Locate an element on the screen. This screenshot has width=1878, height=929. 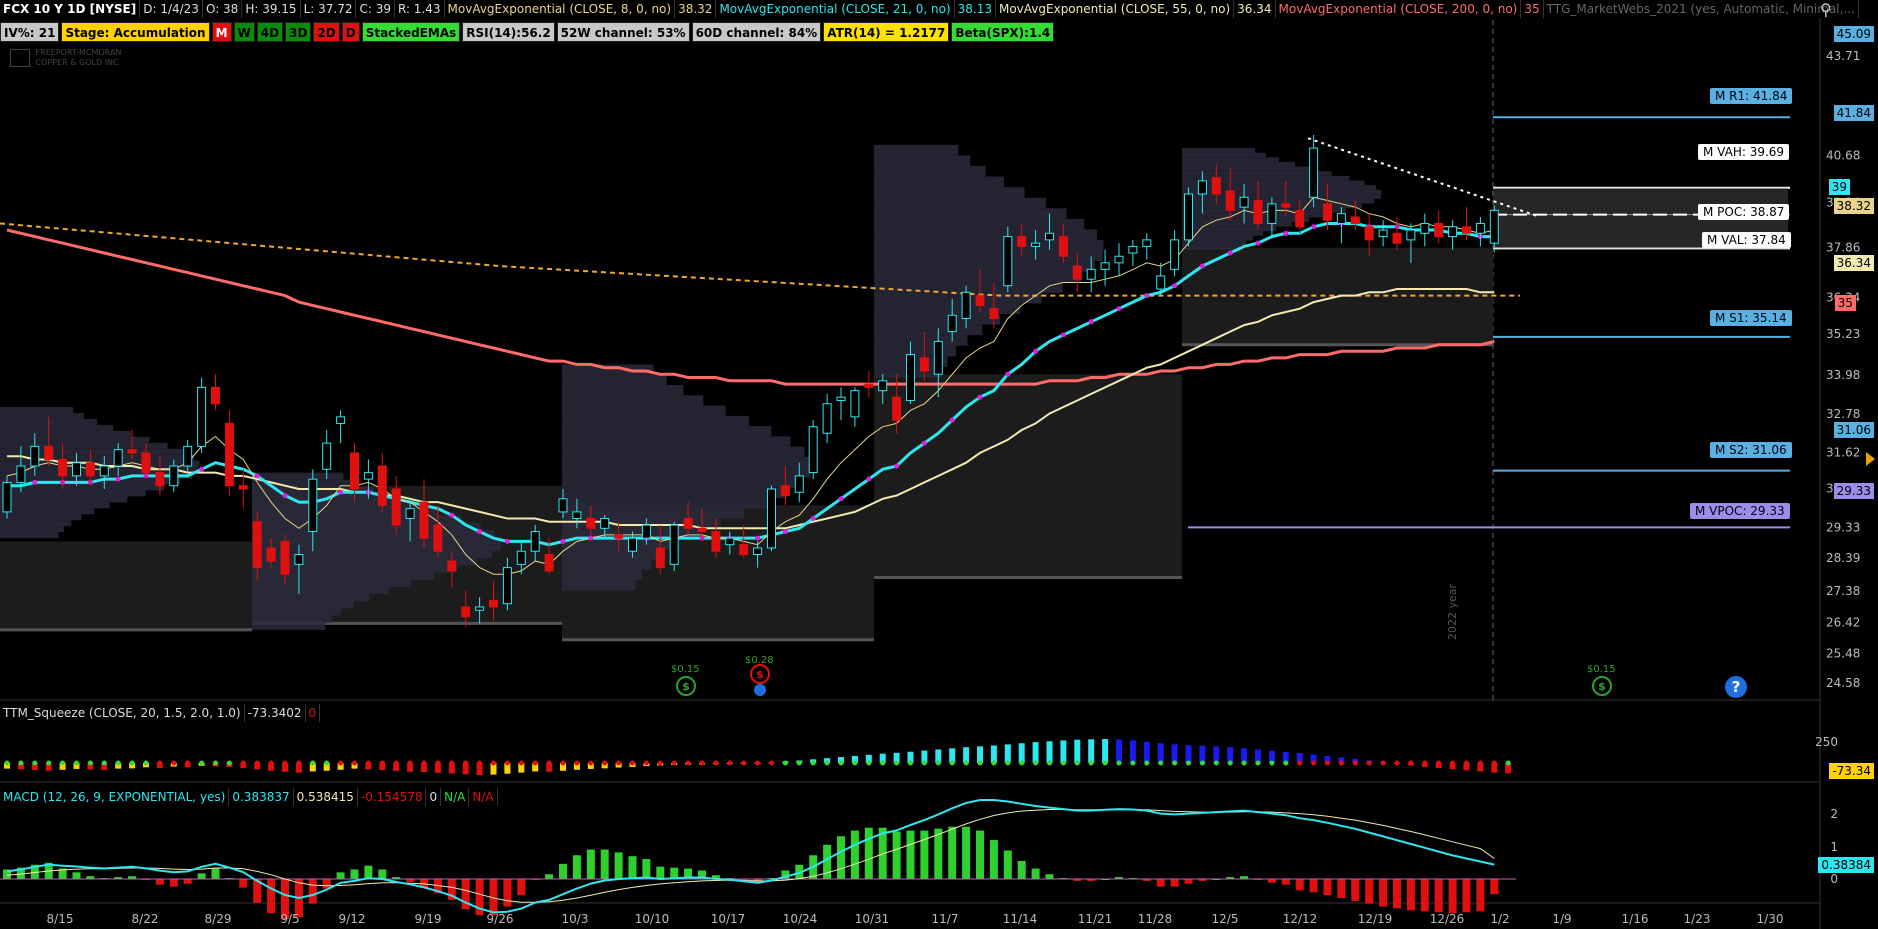
ema200-label: MovAvgExponential (CLOSE, 200, 0, no) is located at coordinates (1399, 9).